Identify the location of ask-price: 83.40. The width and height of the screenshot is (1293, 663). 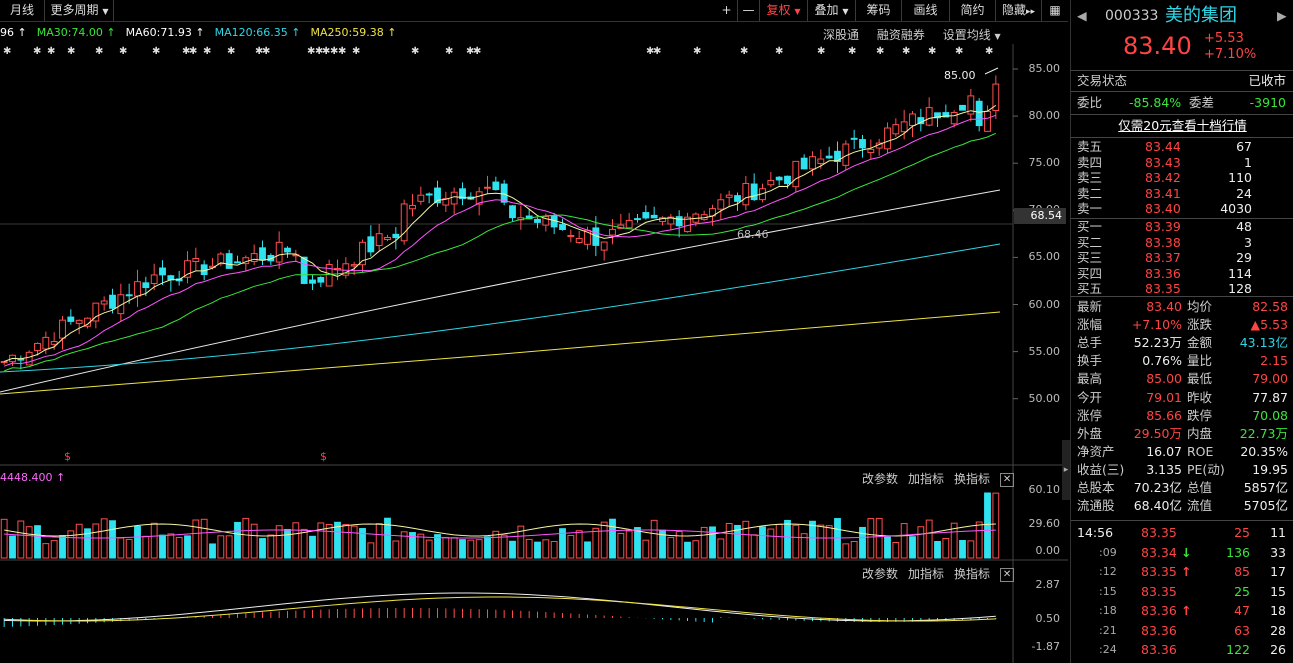
(1163, 208).